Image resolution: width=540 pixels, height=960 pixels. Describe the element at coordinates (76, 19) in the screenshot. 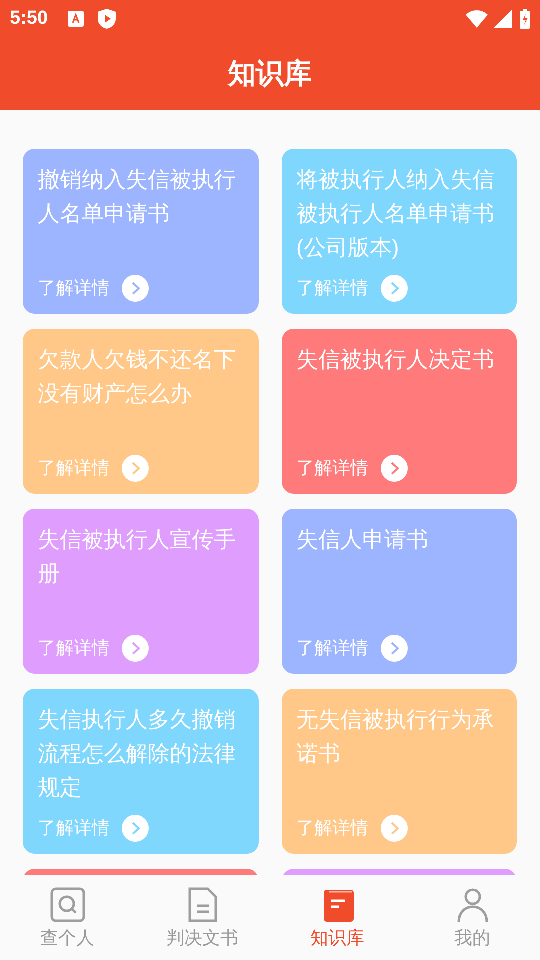

I see `keyboard-icon` at that location.